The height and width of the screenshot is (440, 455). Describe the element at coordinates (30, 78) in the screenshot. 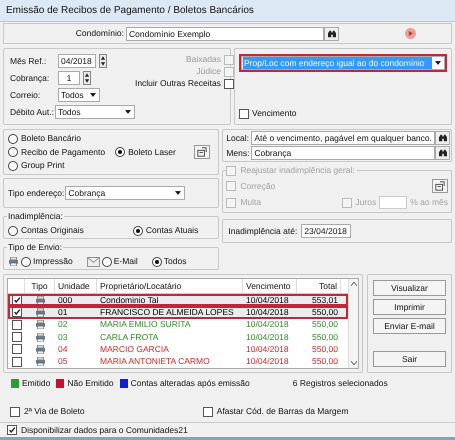

I see `label: Cobrança:` at that location.